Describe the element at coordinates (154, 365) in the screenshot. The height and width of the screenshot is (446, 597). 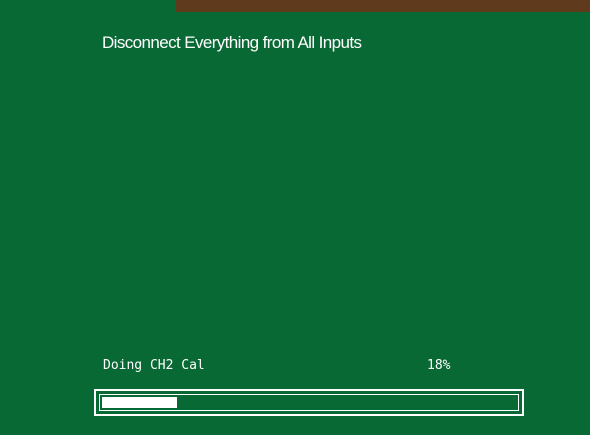
I see `calibration-status-label: Doing CH2 Cal` at that location.